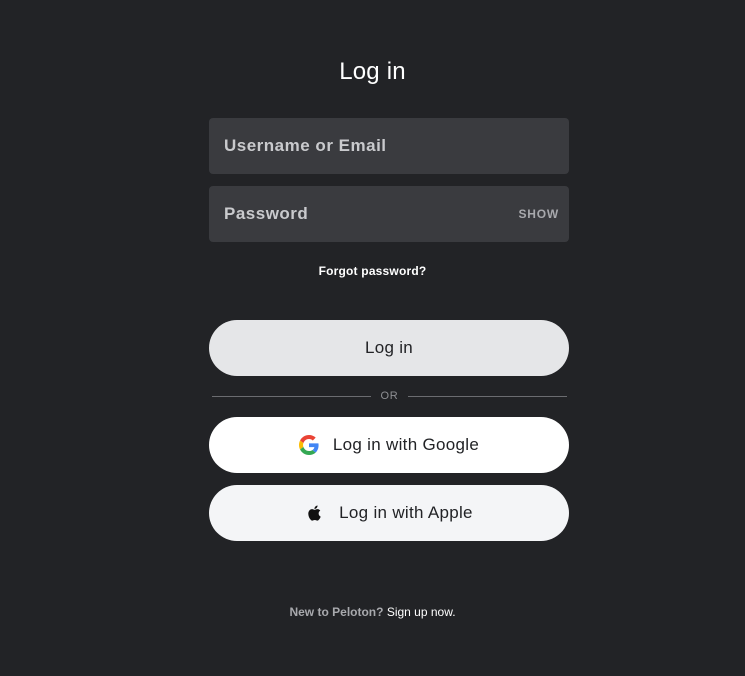 The width and height of the screenshot is (745, 676). What do you see at coordinates (372, 71) in the screenshot?
I see `page-title: Log in` at bounding box center [372, 71].